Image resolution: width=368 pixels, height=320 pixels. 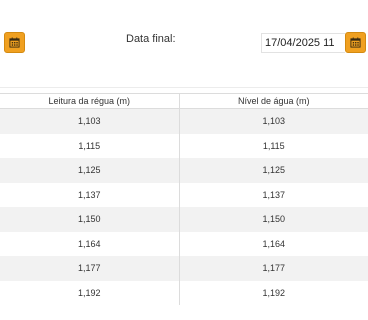 I want to click on table-row: 1,115 1,115, so click(x=184, y=145).